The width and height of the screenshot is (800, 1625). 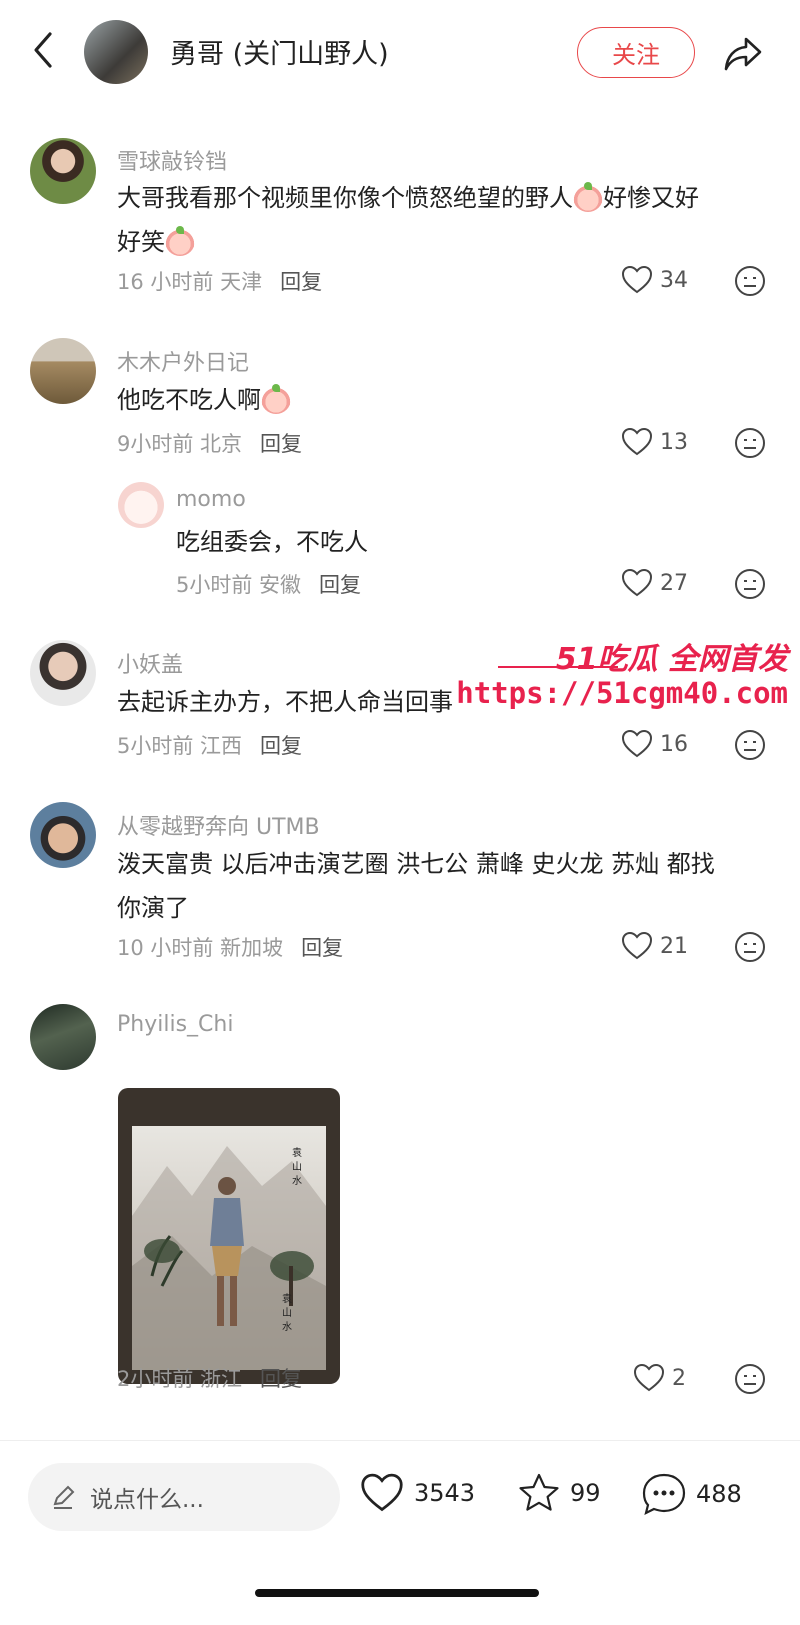 What do you see at coordinates (345, 198) in the screenshot?
I see `comment-text-part: 大哥我看那个视频里你像个愤怒绝望的野人` at bounding box center [345, 198].